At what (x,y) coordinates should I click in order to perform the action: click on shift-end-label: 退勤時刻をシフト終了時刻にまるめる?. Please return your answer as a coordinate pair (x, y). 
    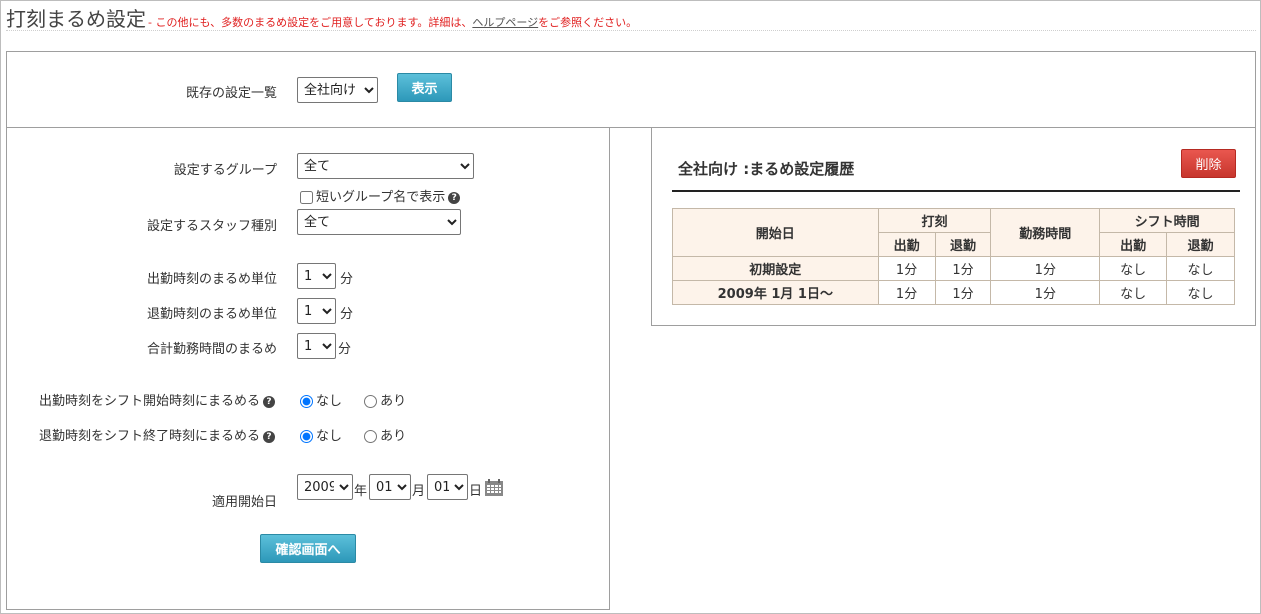
    Looking at the image, I should click on (146, 434).